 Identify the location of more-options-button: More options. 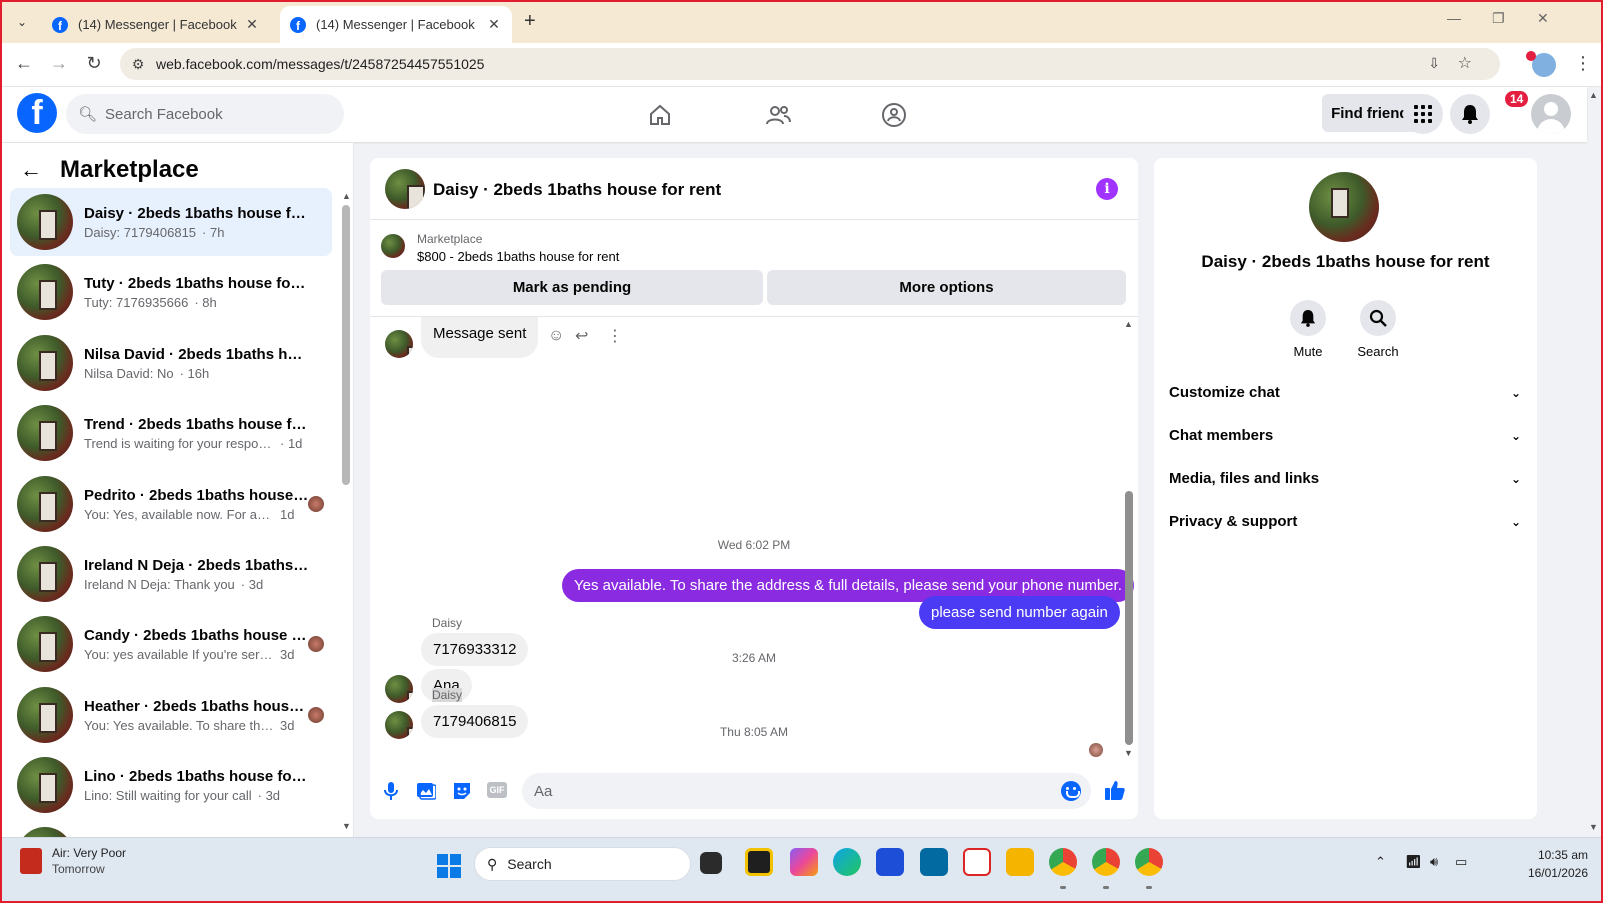
(946, 287).